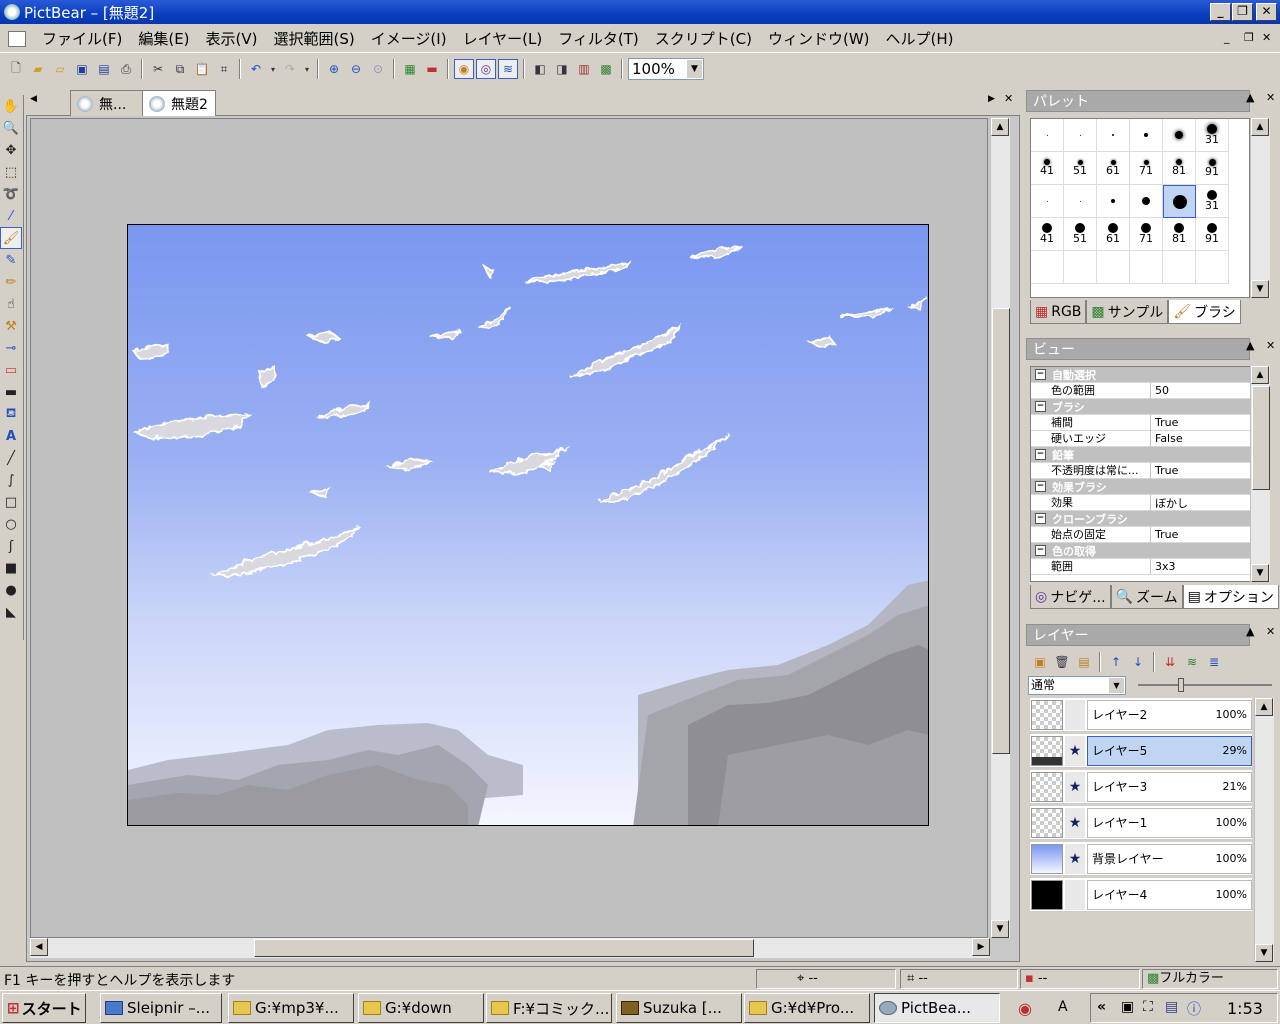  Describe the element at coordinates (1141, 519) in the screenshot. I see `property-category: − クローンブラシ` at that location.